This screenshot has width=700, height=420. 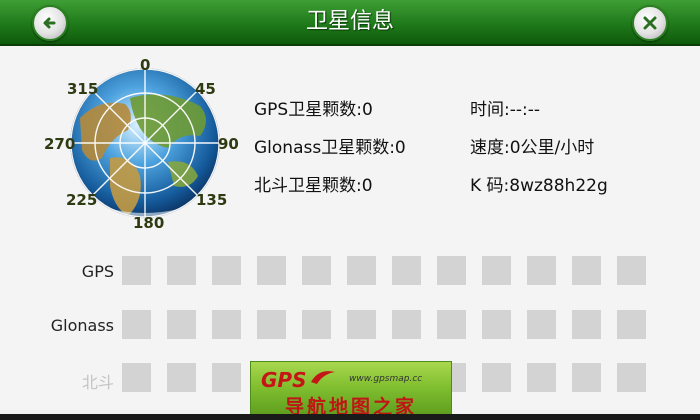 What do you see at coordinates (384, 270) in the screenshot?
I see `gps-signal-row` at bounding box center [384, 270].